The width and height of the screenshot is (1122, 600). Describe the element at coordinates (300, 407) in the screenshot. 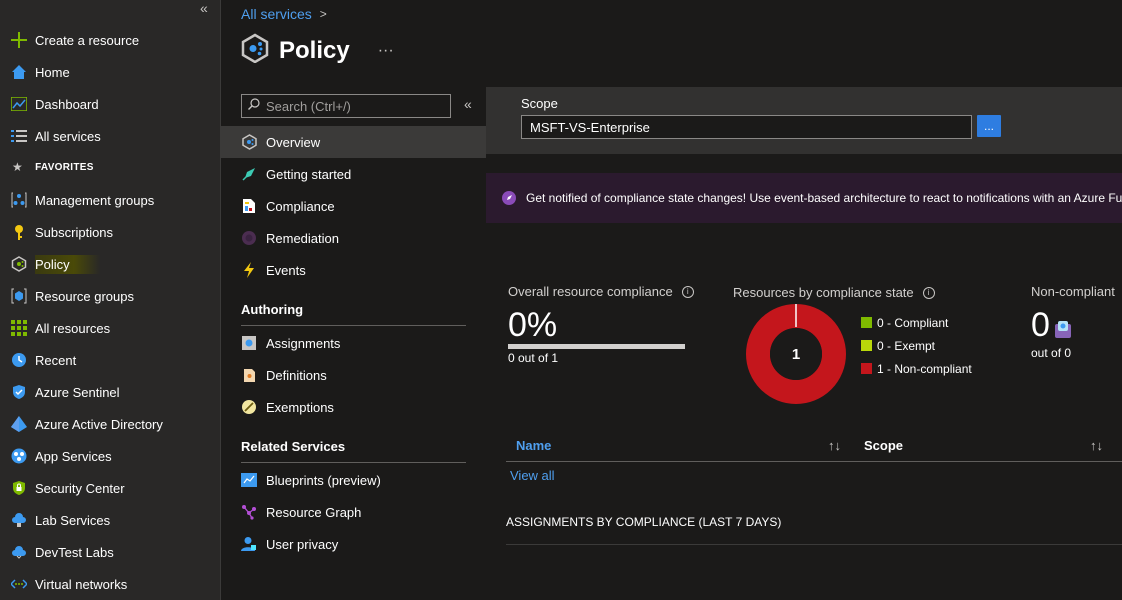

I see `menu-label: Exemptions` at that location.